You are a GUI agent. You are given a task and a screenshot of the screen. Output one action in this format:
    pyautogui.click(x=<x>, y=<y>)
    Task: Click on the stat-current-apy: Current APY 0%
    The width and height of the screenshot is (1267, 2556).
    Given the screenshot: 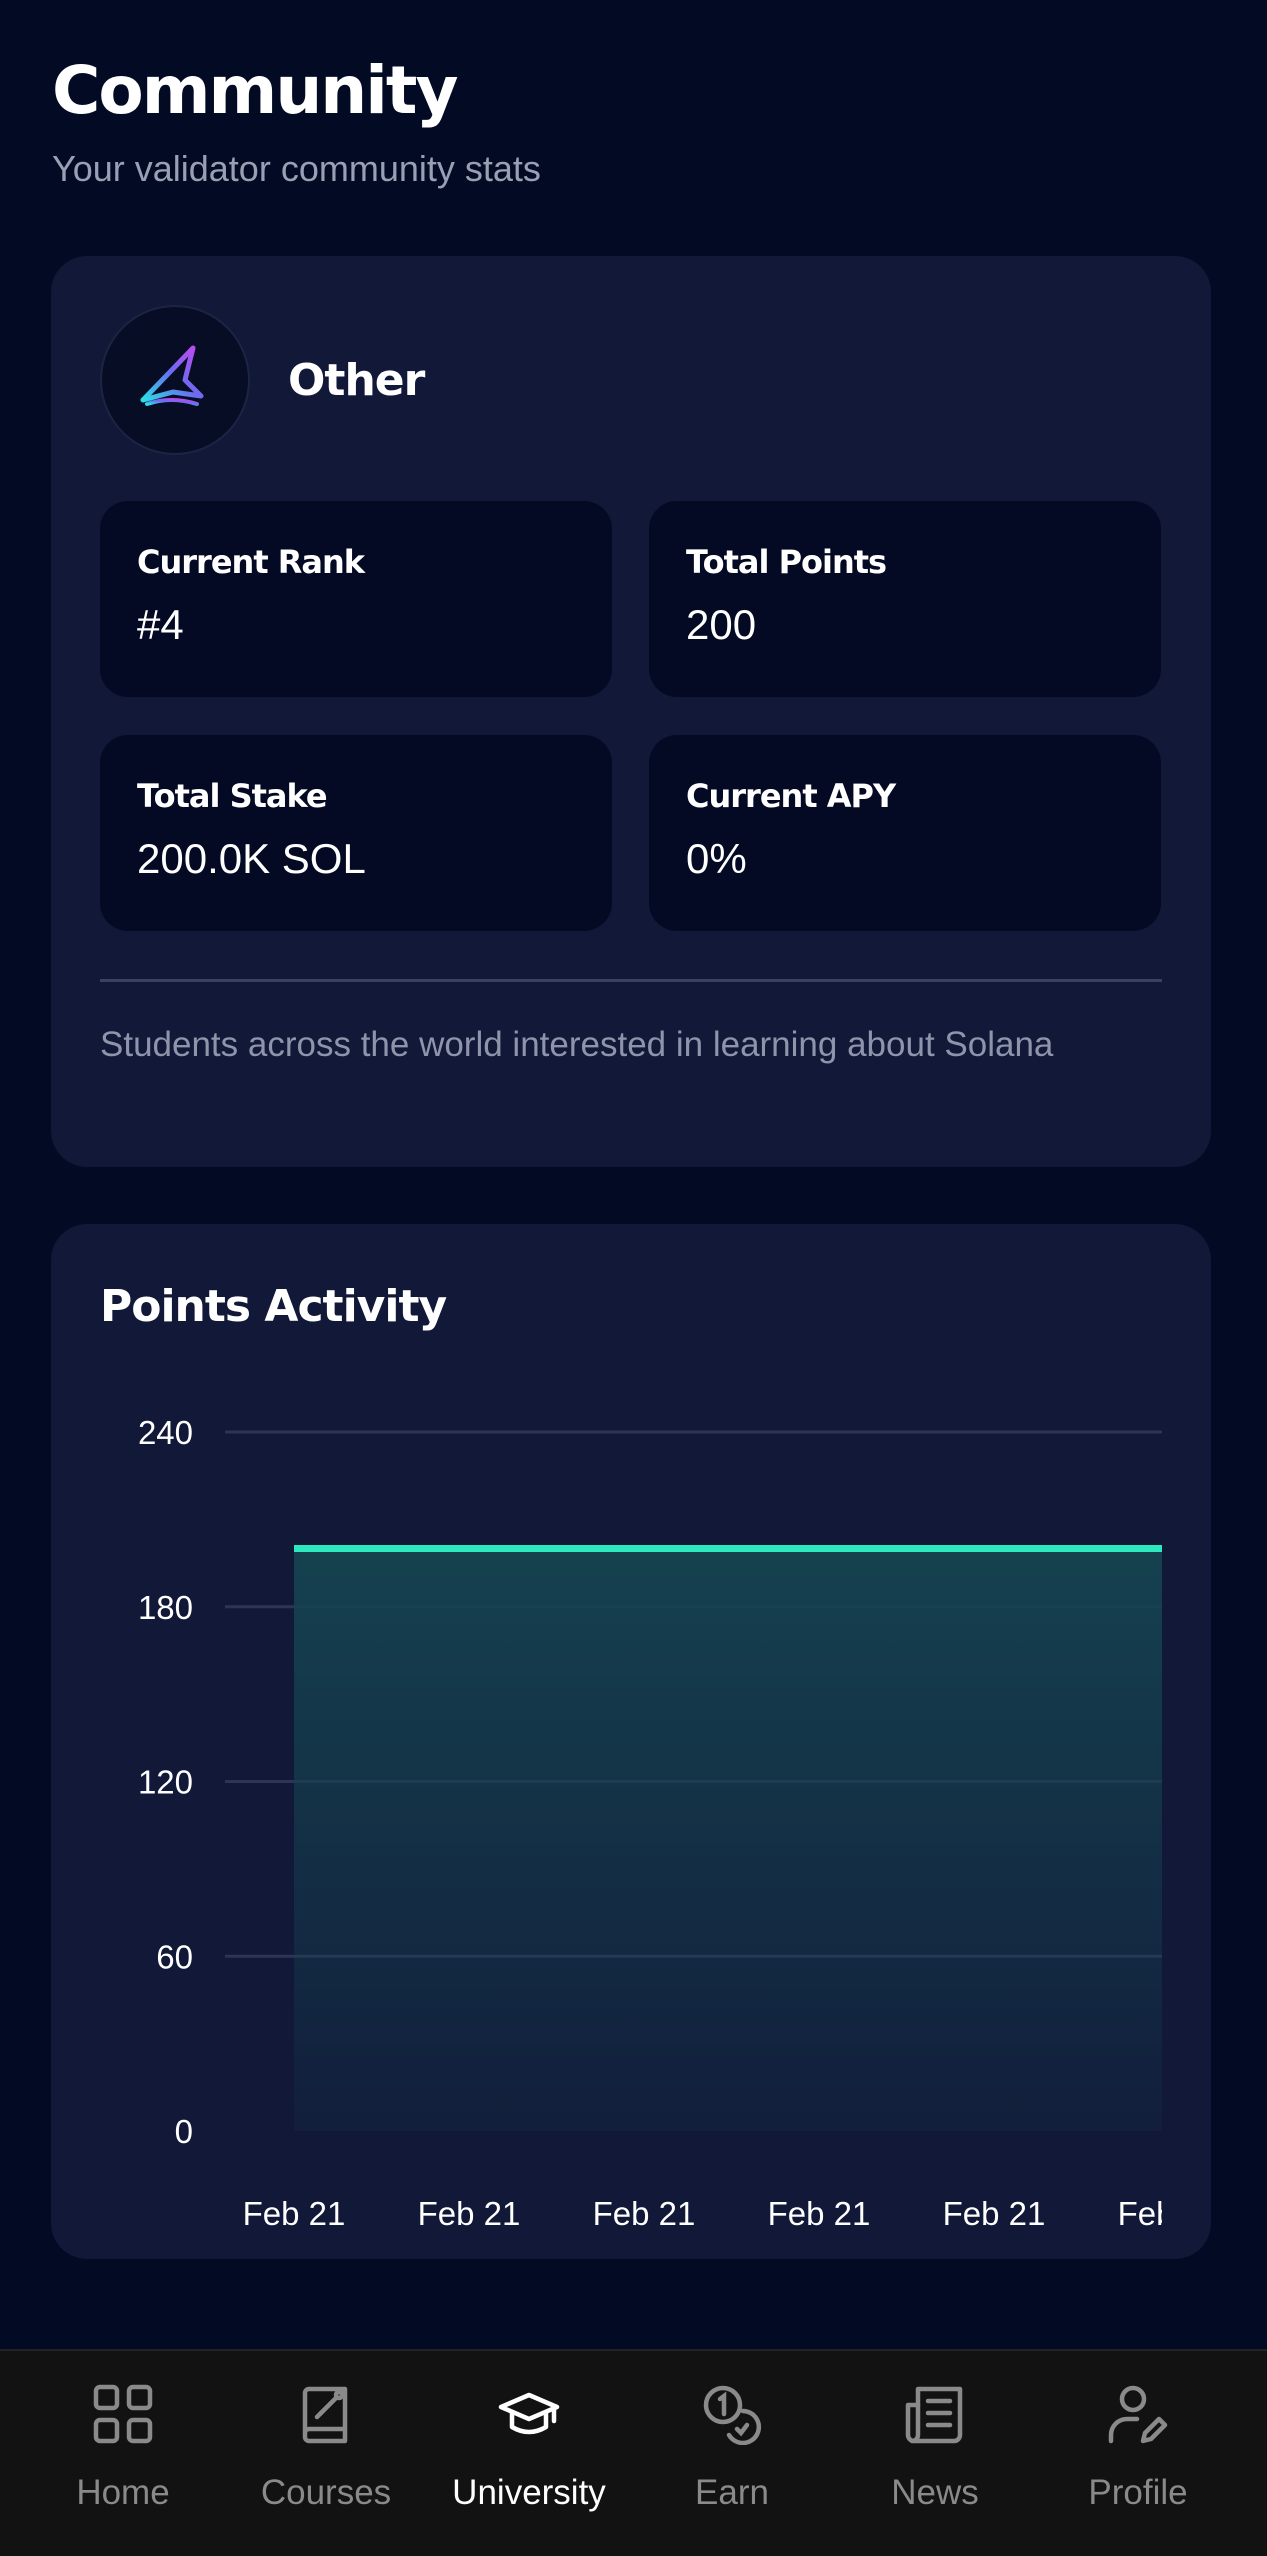 What is the action you would take?
    pyautogui.click(x=905, y=833)
    